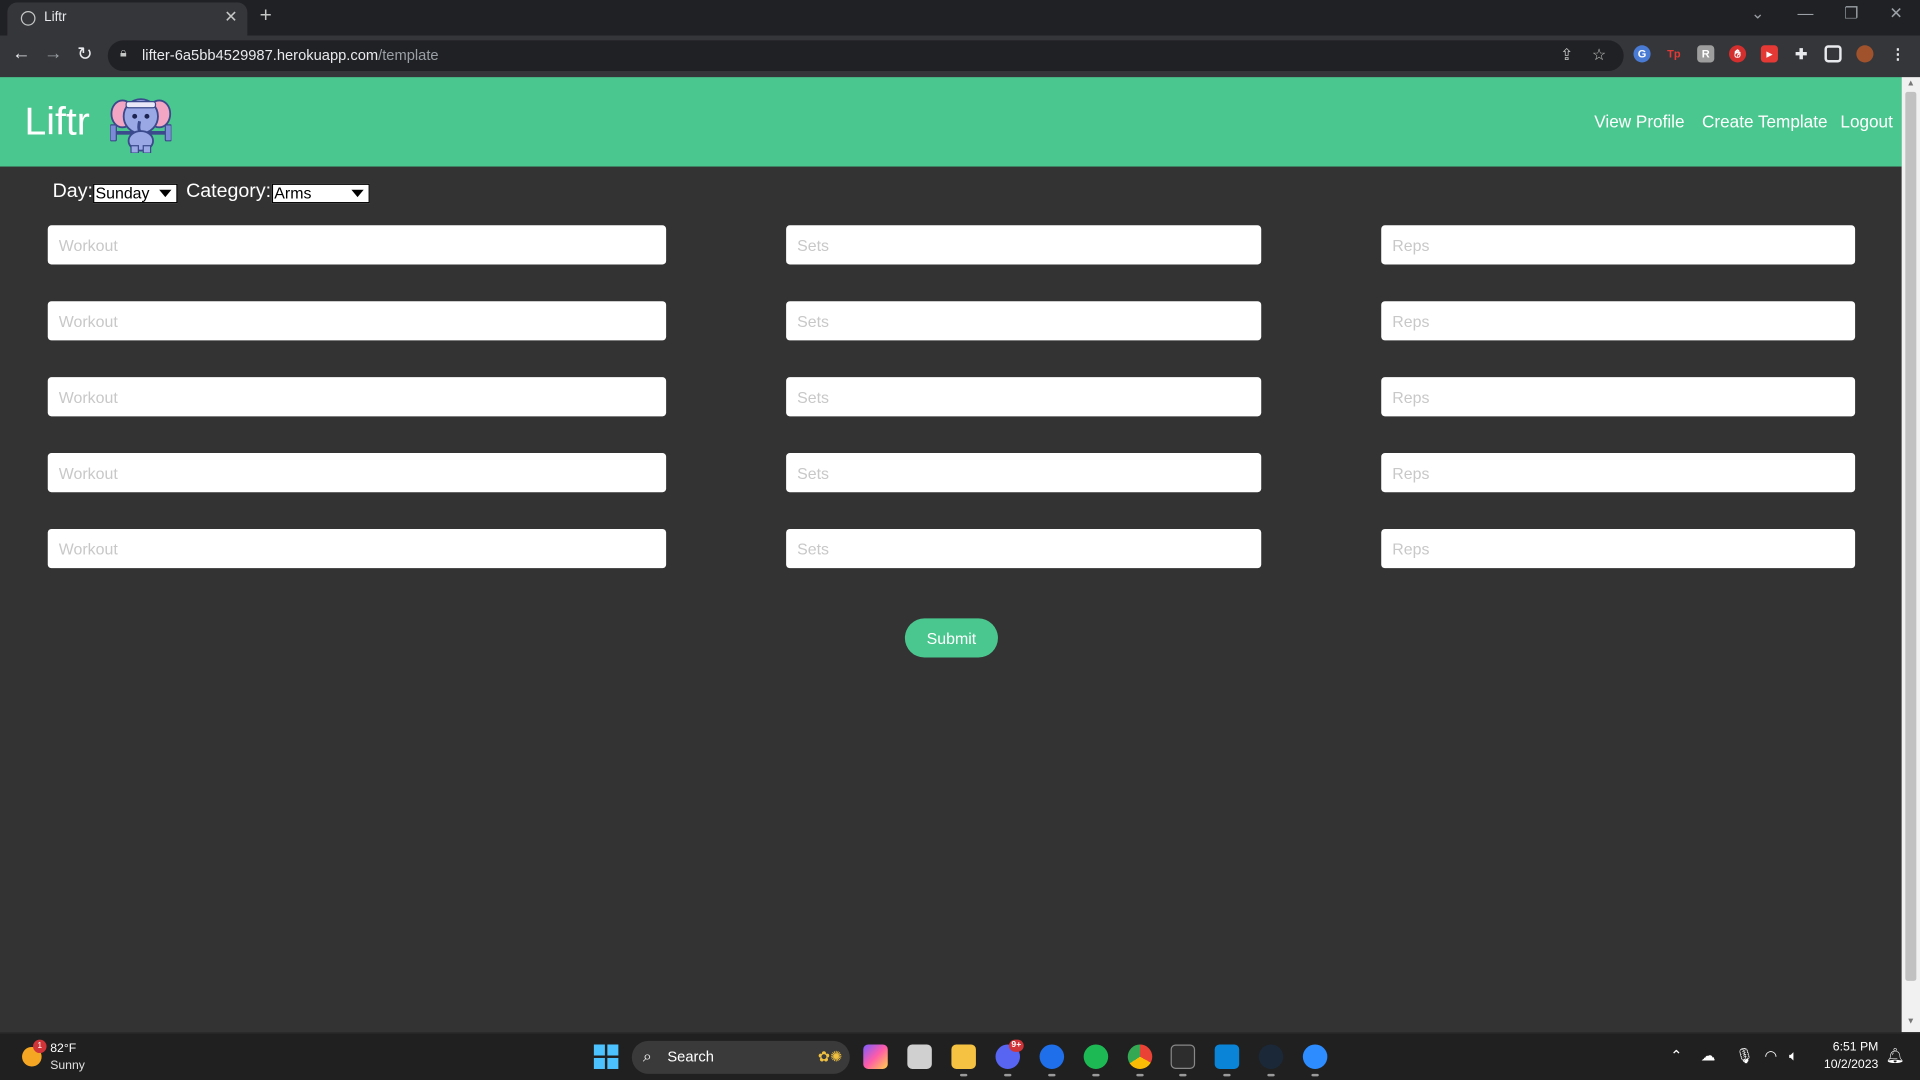 This screenshot has height=1080, width=1920. Describe the element at coordinates (63, 1049) in the screenshot. I see `weather-temperature: 82°F` at that location.